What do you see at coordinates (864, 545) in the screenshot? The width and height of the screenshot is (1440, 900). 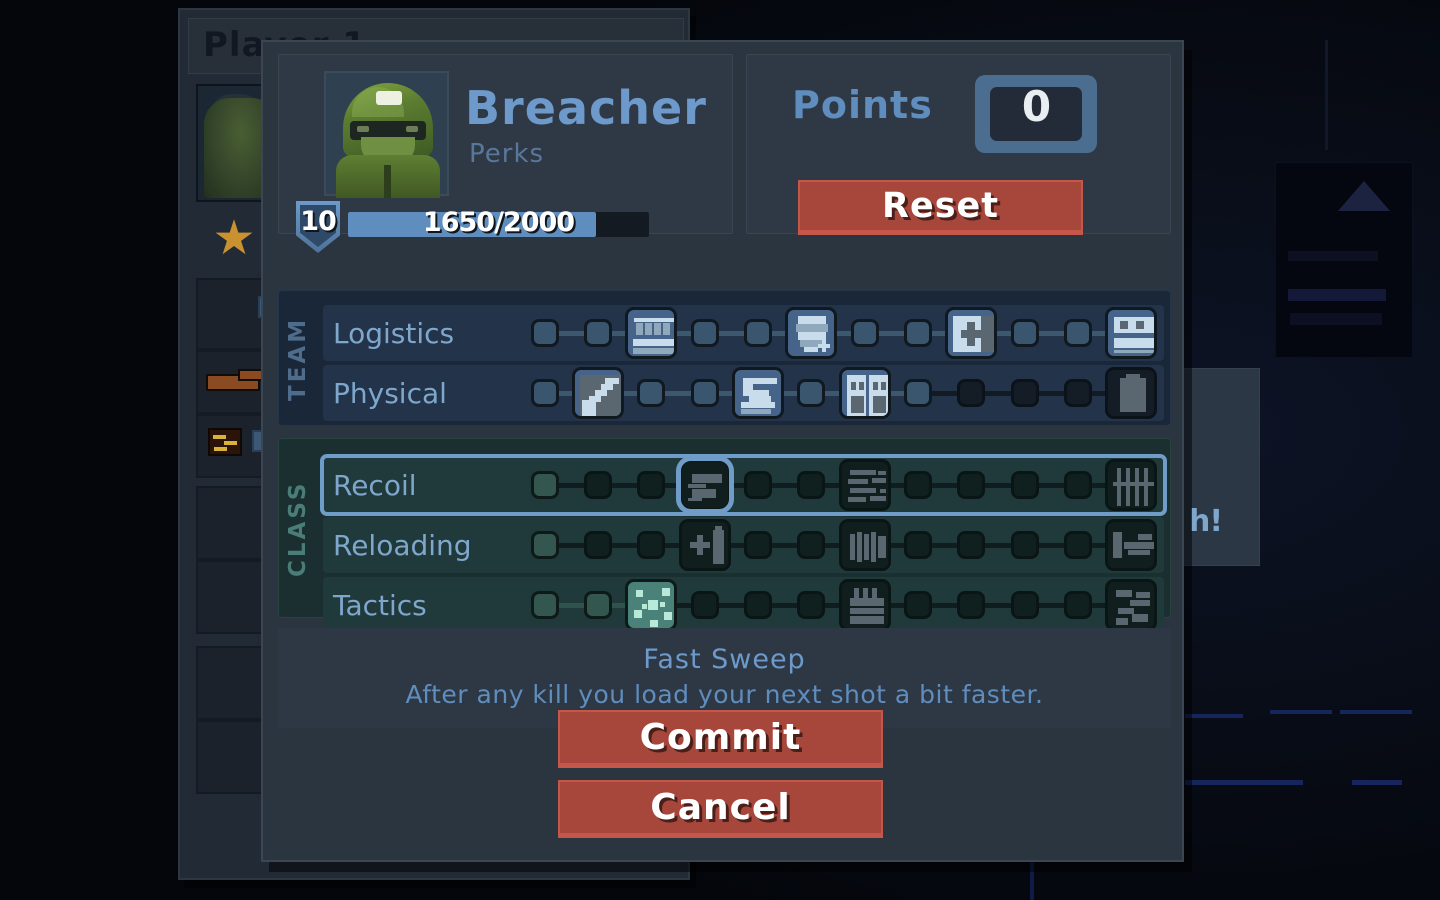 I see `perk-icon-shells` at bounding box center [864, 545].